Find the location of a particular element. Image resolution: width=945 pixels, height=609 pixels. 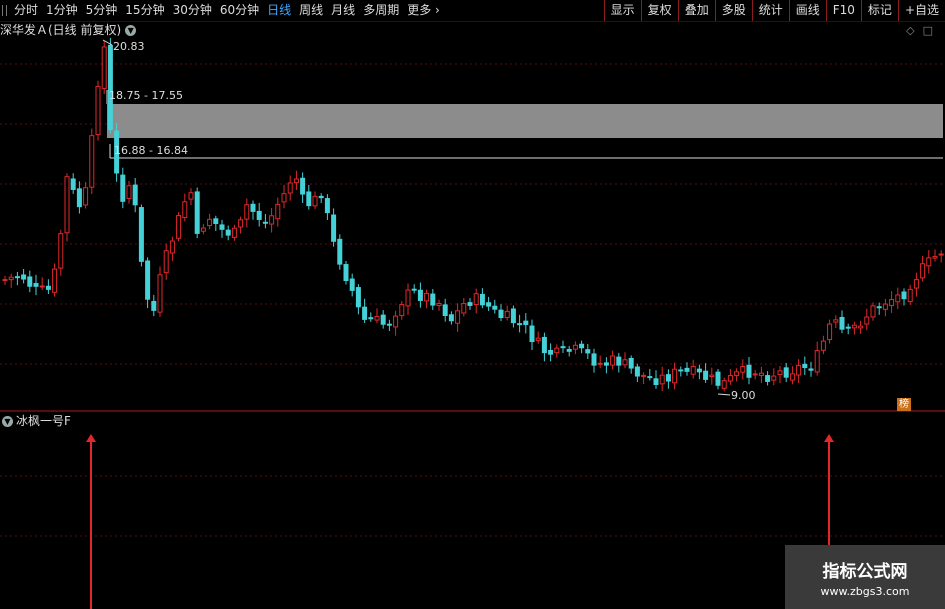

ranking-badge: 榜 is located at coordinates (904, 404).